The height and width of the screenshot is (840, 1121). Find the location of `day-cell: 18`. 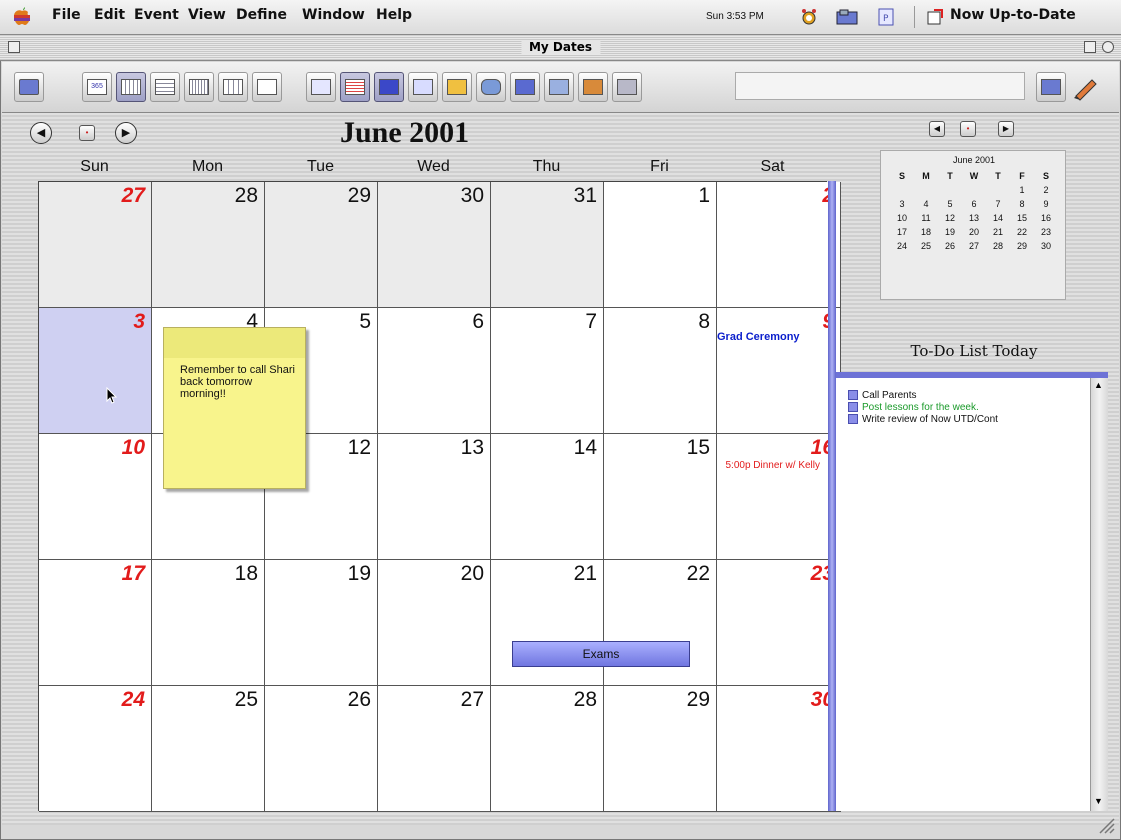

day-cell: 18 is located at coordinates (208, 623).